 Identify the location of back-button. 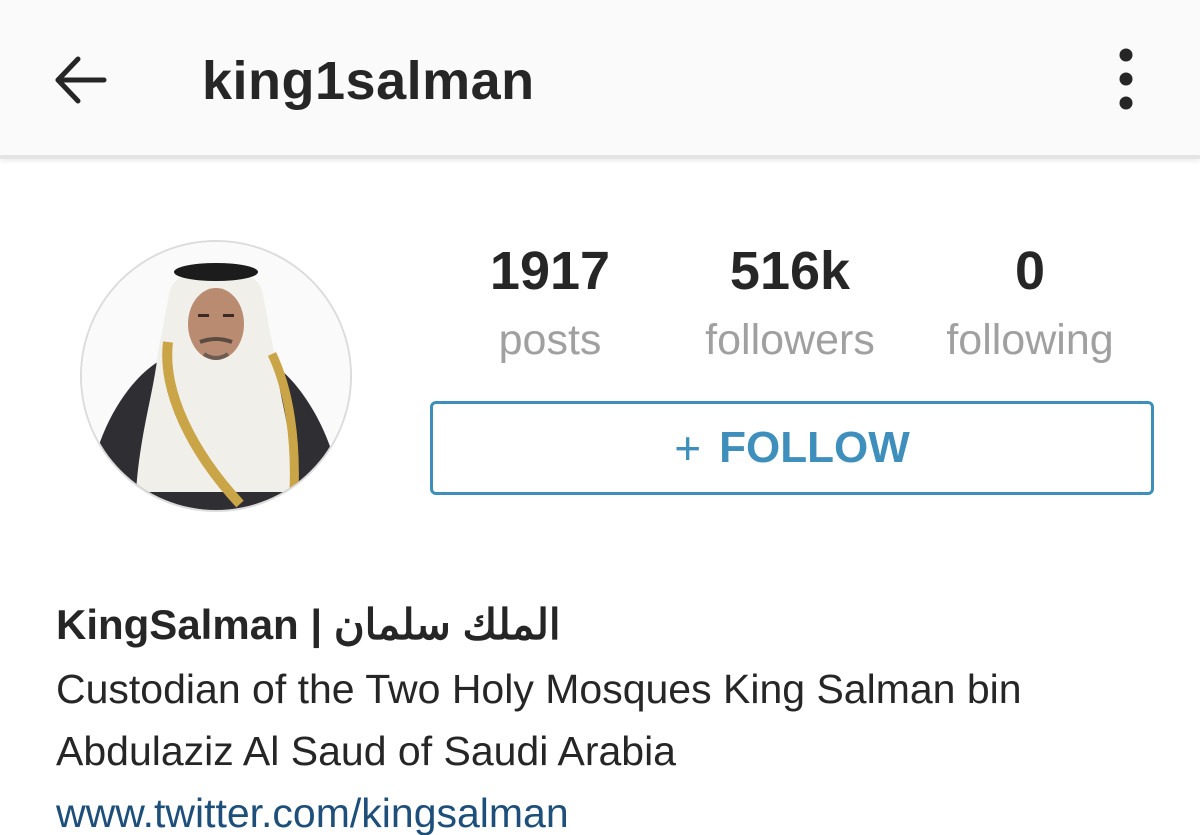
(80, 80).